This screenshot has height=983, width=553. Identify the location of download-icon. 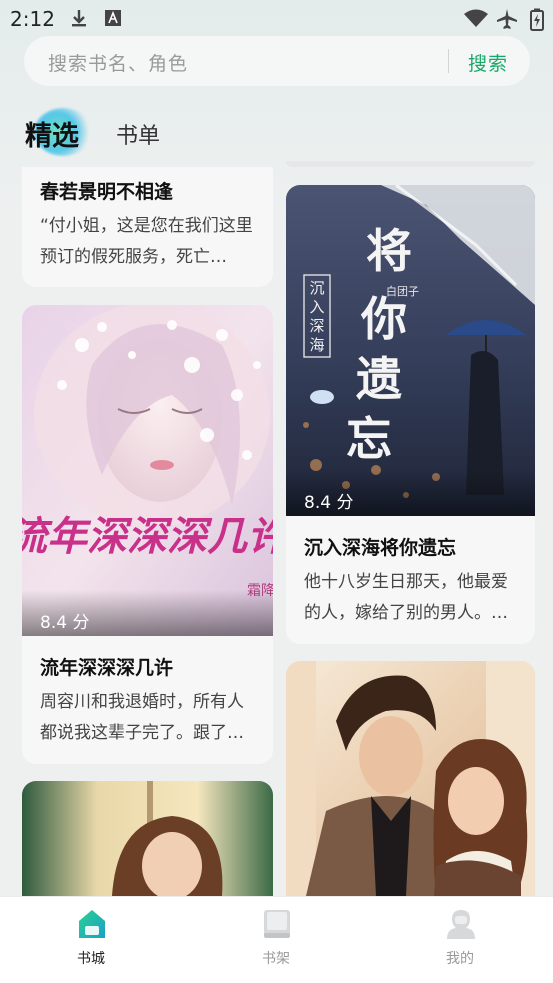
(79, 18).